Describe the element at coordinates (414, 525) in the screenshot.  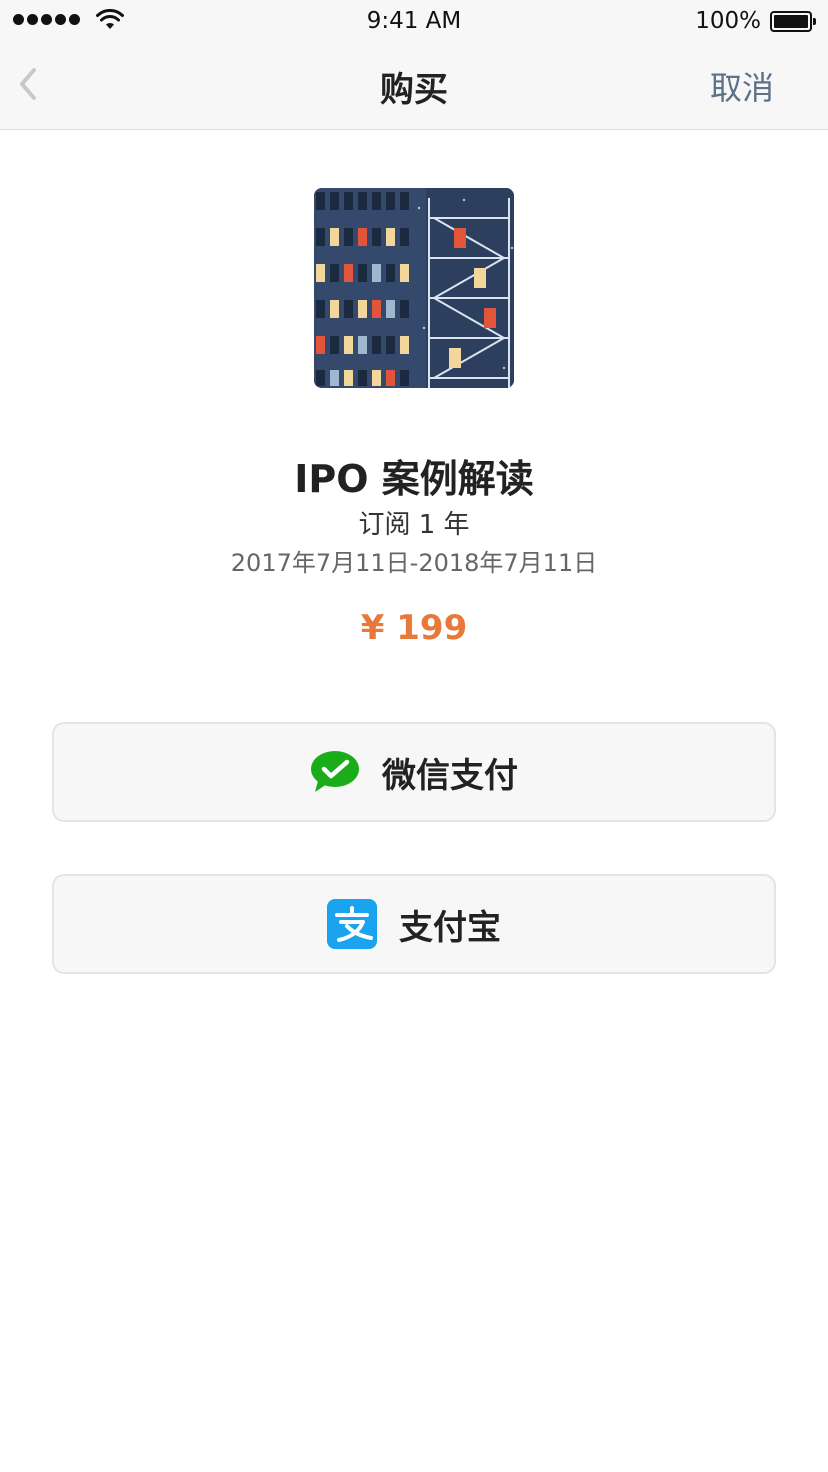
I see `subscription-duration: 订阅 1 年` at that location.